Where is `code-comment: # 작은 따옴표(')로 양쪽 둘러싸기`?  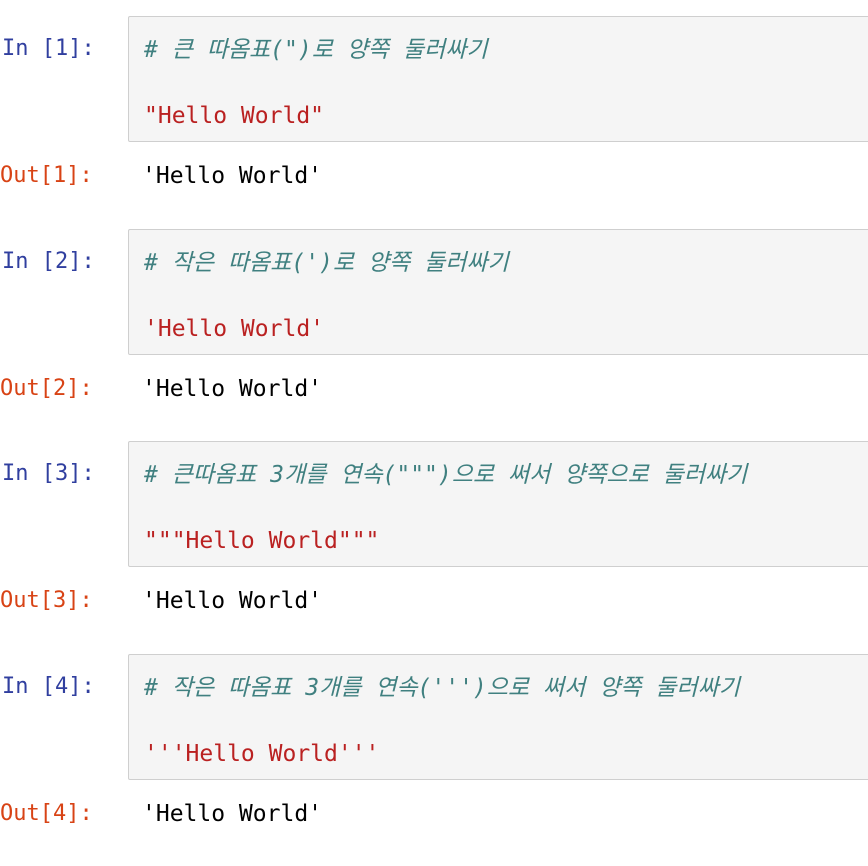
code-comment: # 작은 따옴표(')로 양쪽 둘러싸기 is located at coordinates (326, 263).